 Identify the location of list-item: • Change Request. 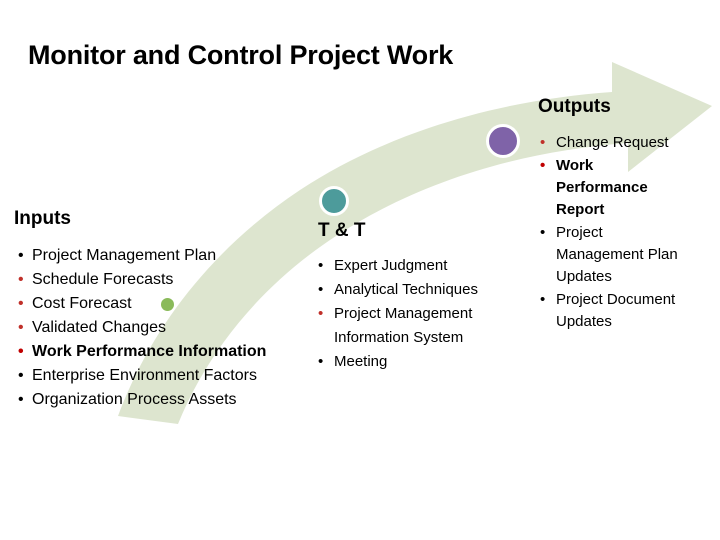
(613, 143).